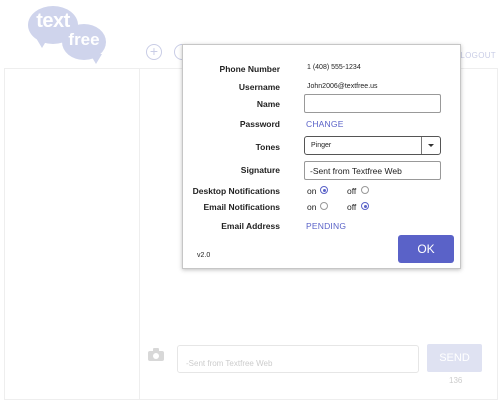 The width and height of the screenshot is (500, 404). I want to click on signature-input: -Sent from Textfree Web, so click(372, 170).